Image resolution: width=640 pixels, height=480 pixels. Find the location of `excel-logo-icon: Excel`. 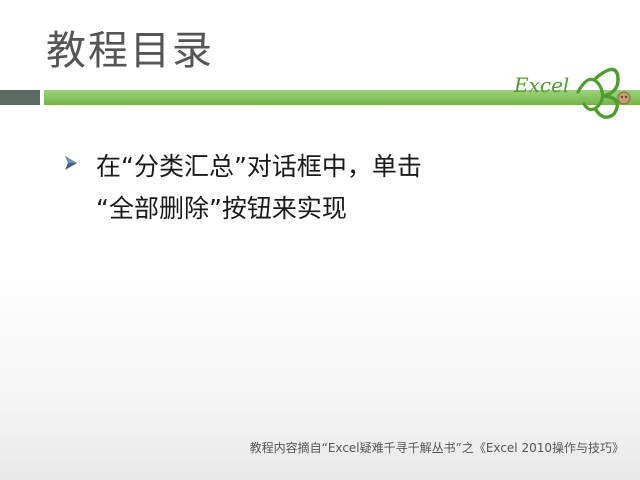

excel-logo-icon: Excel is located at coordinates (572, 93).